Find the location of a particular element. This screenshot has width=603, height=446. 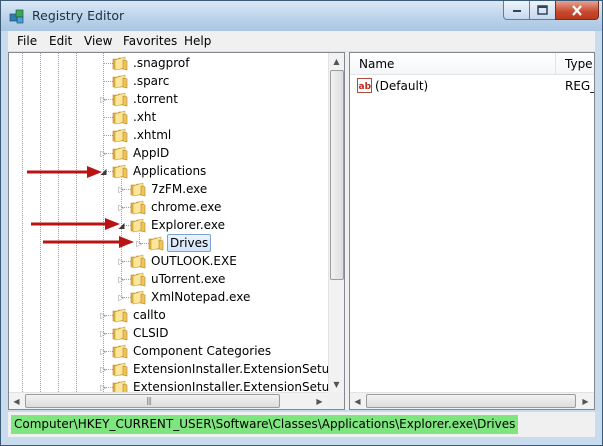

menu-favorites: Favorites is located at coordinates (150, 41).